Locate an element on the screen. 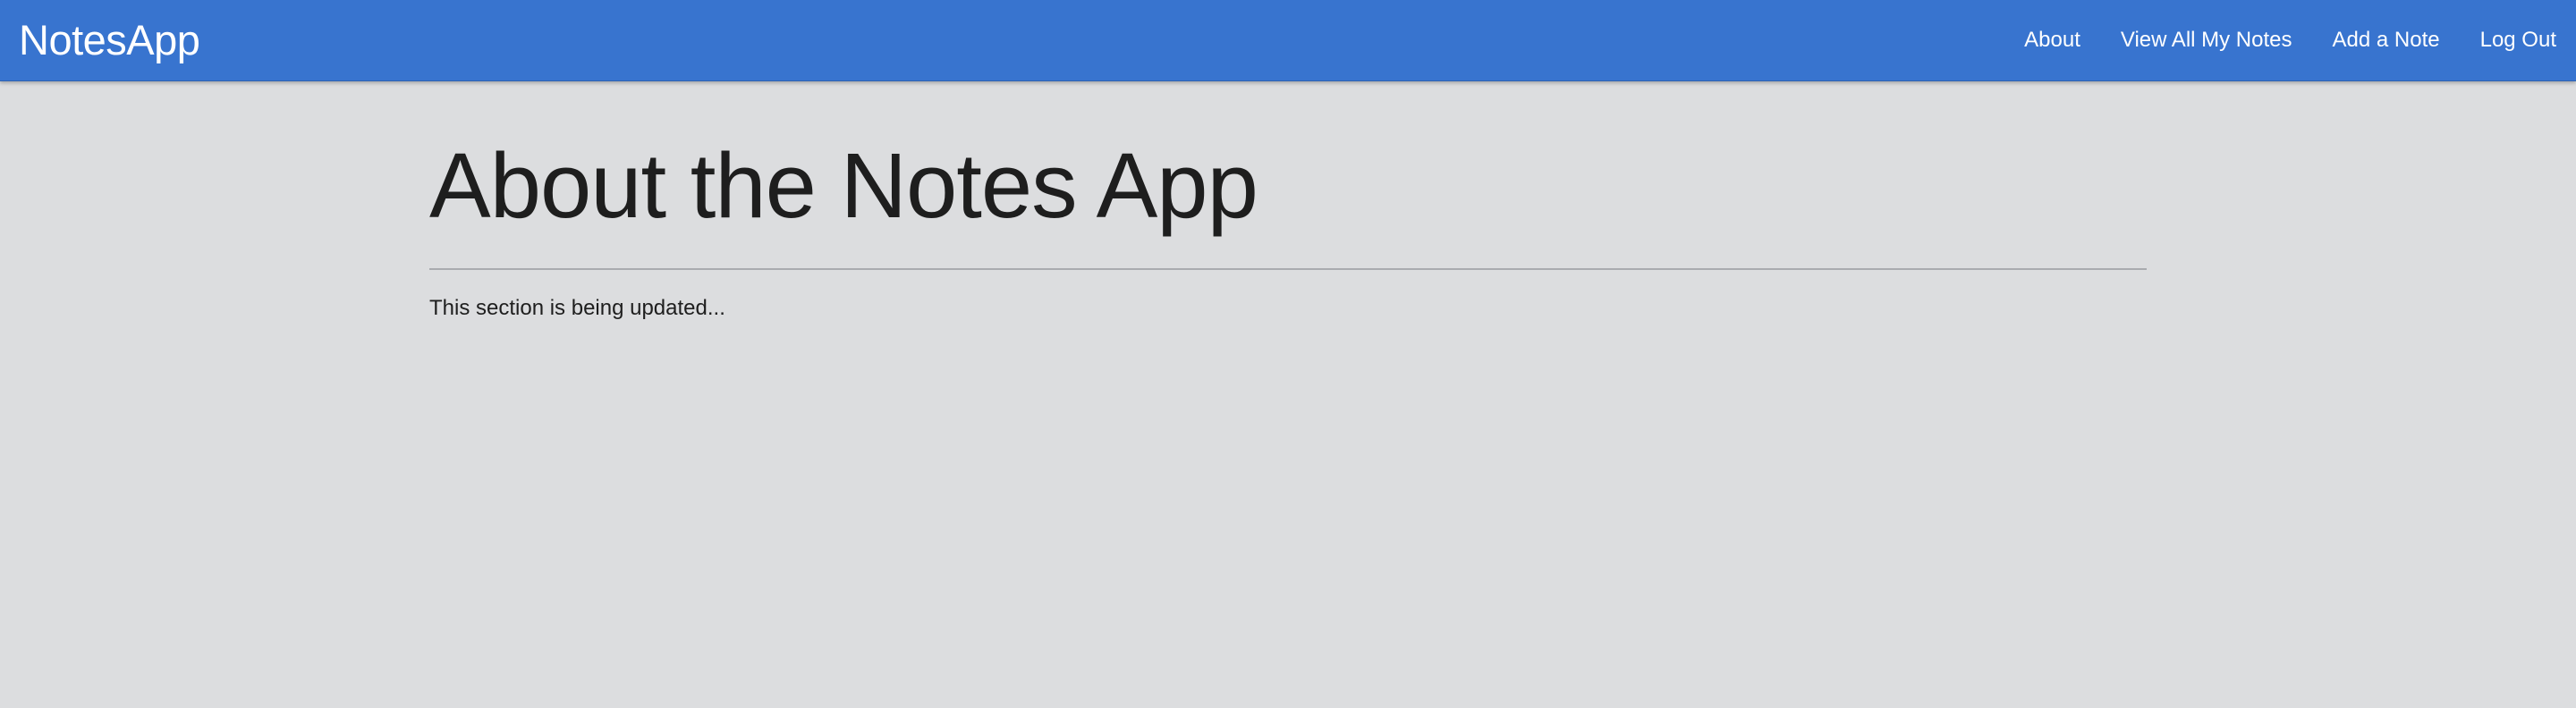 The width and height of the screenshot is (2576, 708). nav-link-log-out: Log Out is located at coordinates (2518, 40).